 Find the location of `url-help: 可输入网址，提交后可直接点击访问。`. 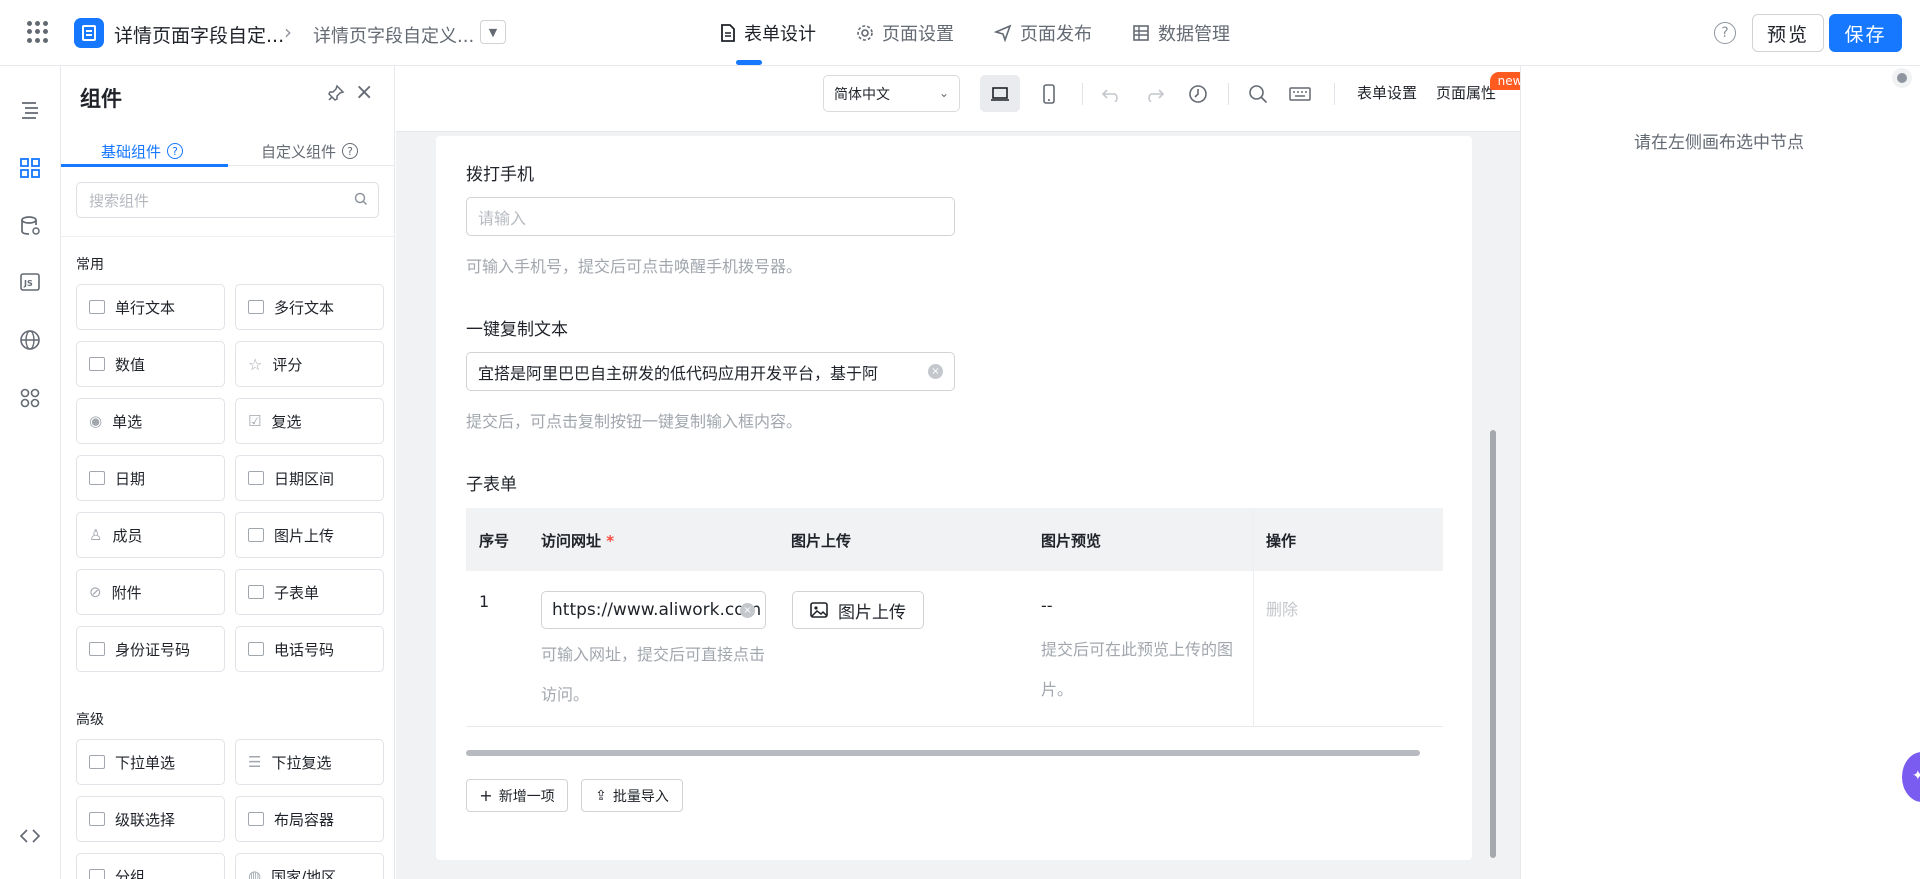

url-help: 可输入网址，提交后可直接点击访问。 is located at coordinates (653, 674).